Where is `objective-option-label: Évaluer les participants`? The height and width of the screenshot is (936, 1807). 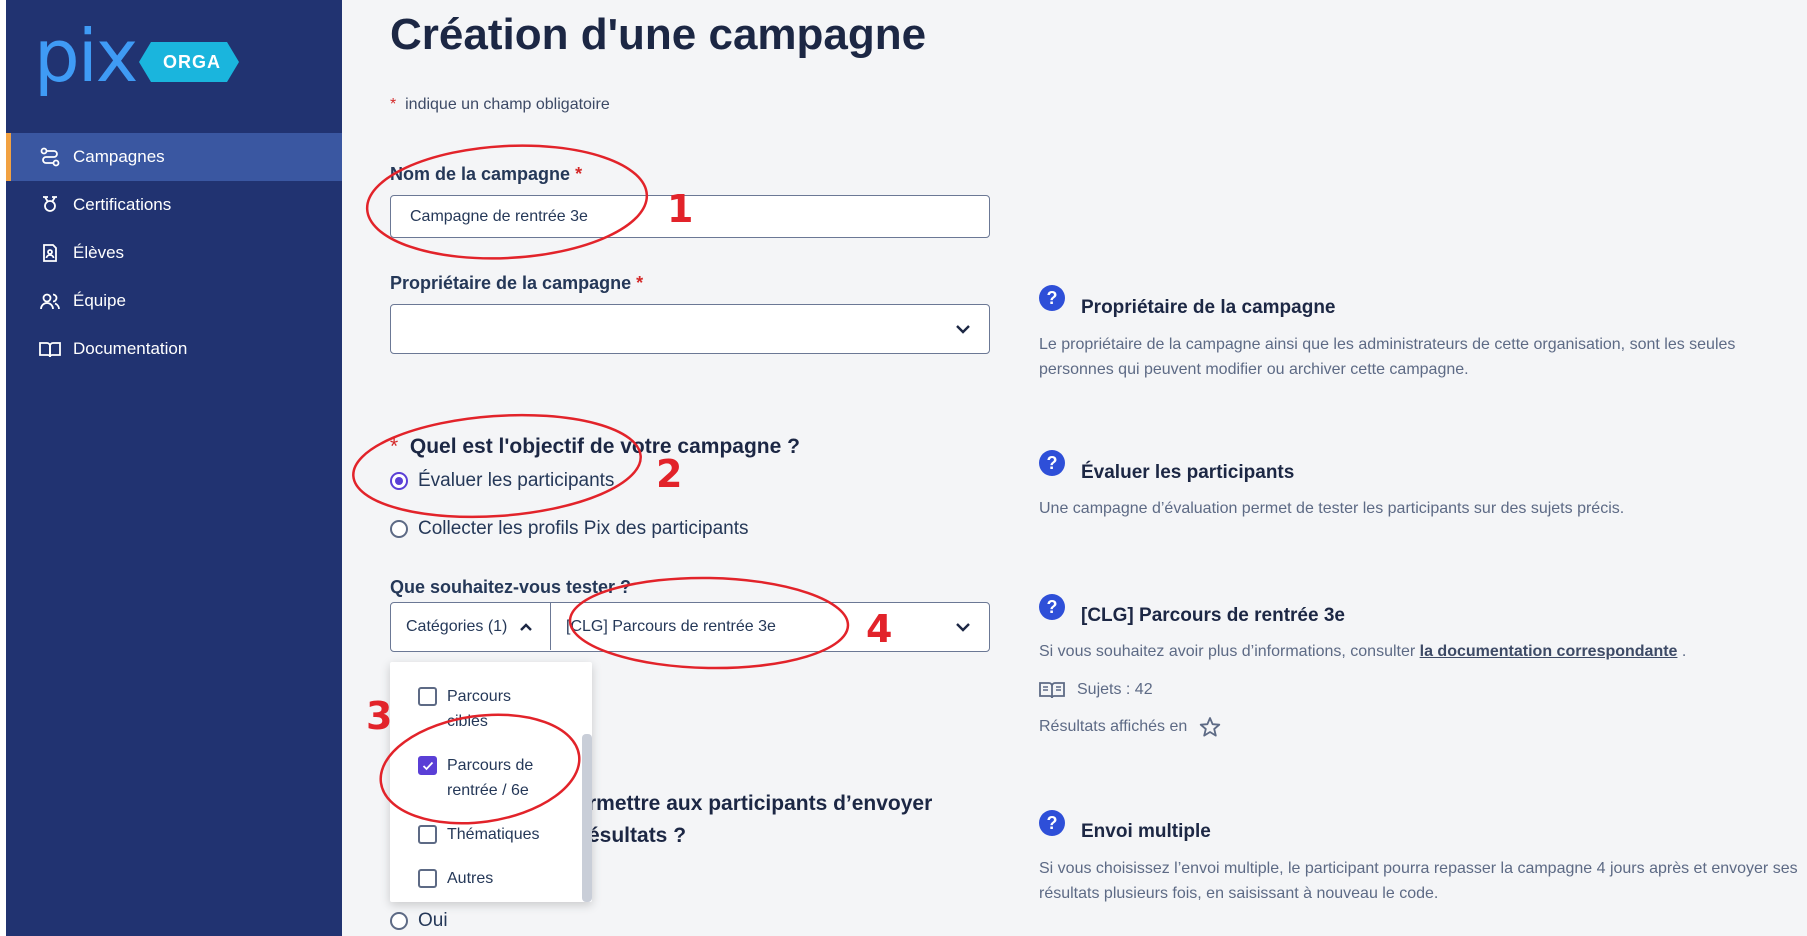 objective-option-label: Évaluer les participants is located at coordinates (516, 480).